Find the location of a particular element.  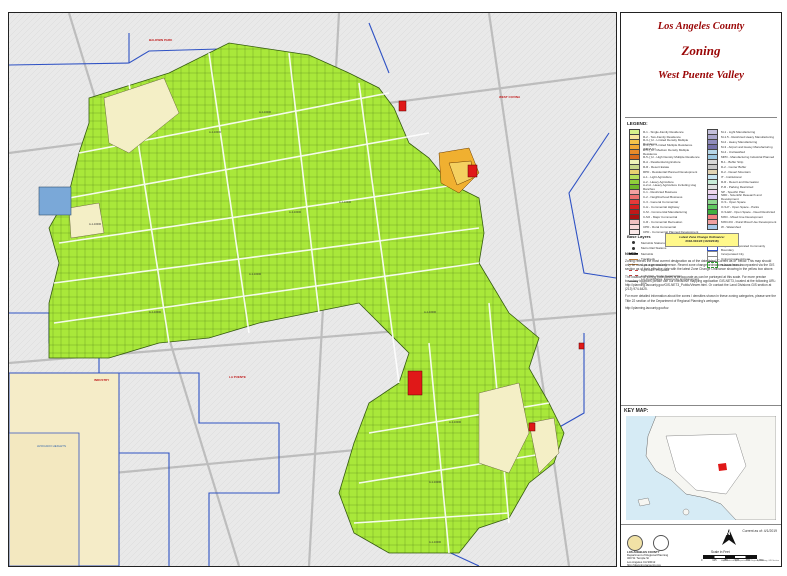

key-map: KEY MAP: is located at coordinates (701, 465).